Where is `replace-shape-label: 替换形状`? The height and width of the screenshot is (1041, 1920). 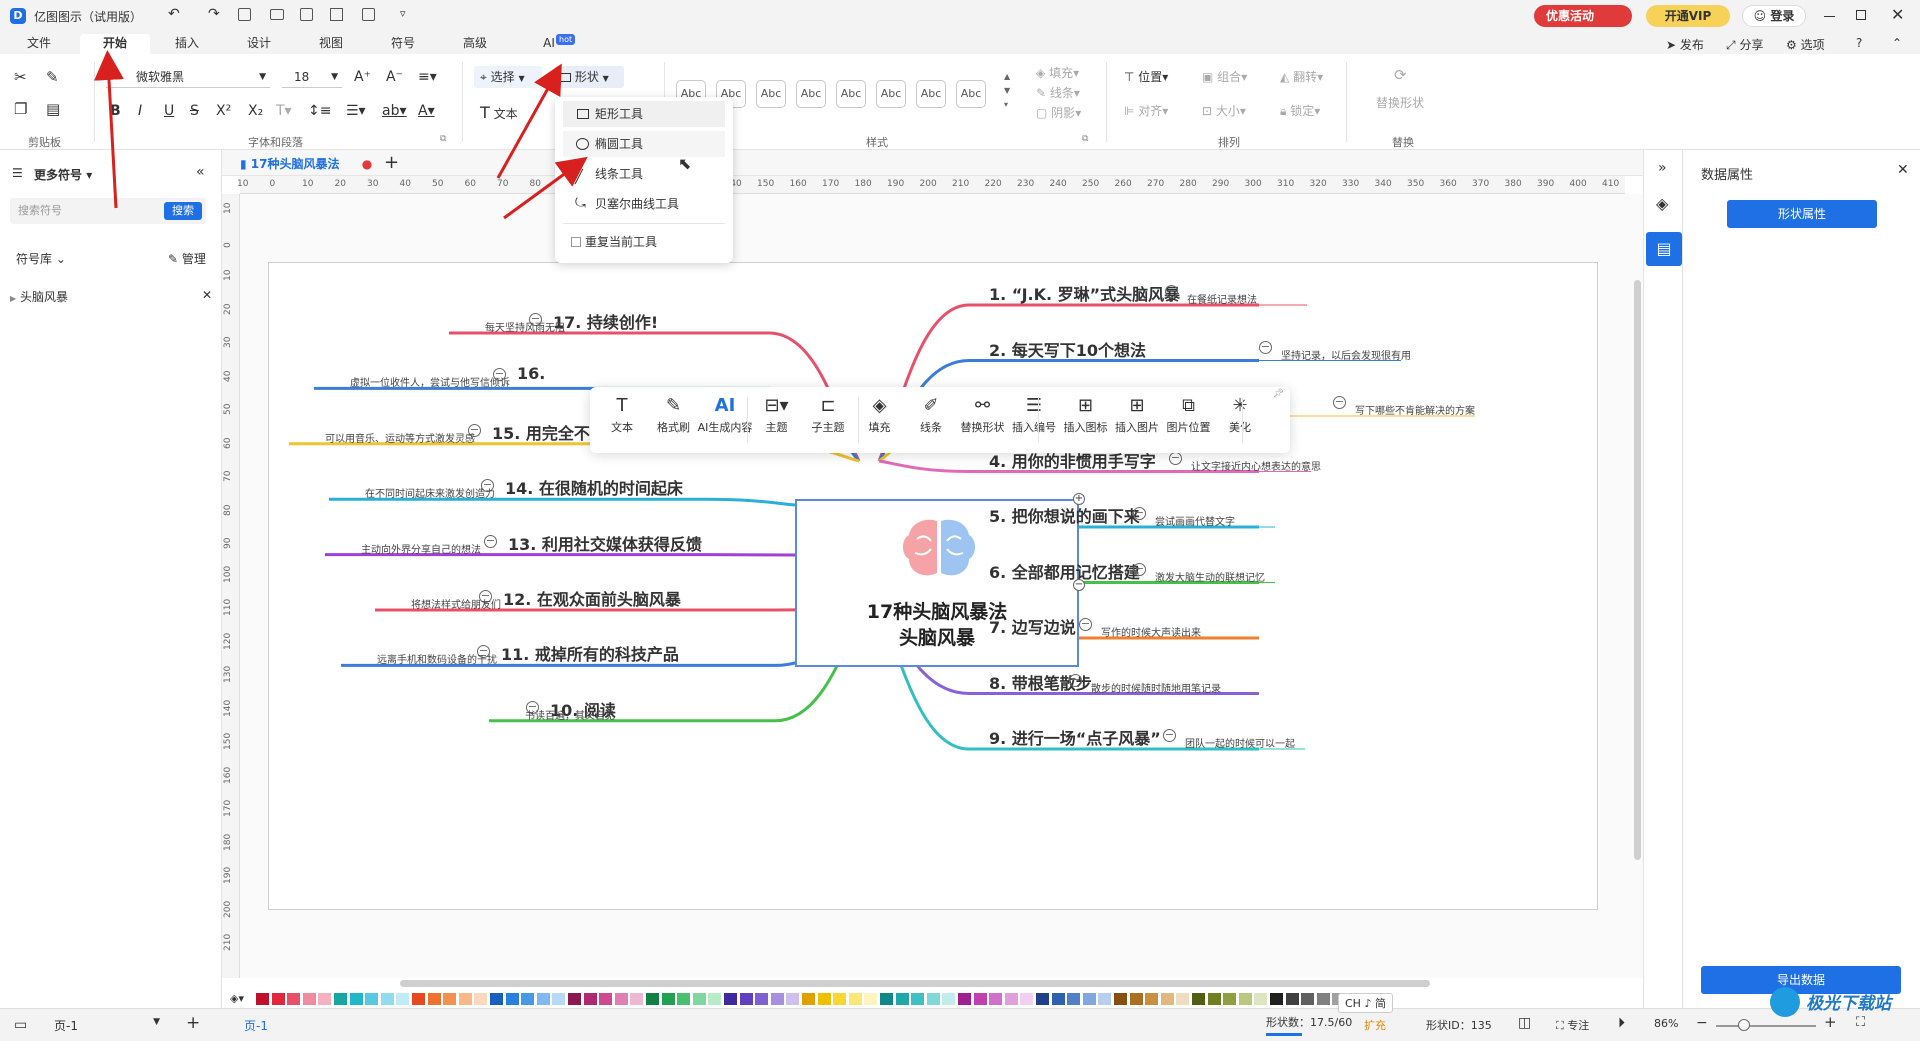
replace-shape-label: 替换形状 is located at coordinates (1400, 103).